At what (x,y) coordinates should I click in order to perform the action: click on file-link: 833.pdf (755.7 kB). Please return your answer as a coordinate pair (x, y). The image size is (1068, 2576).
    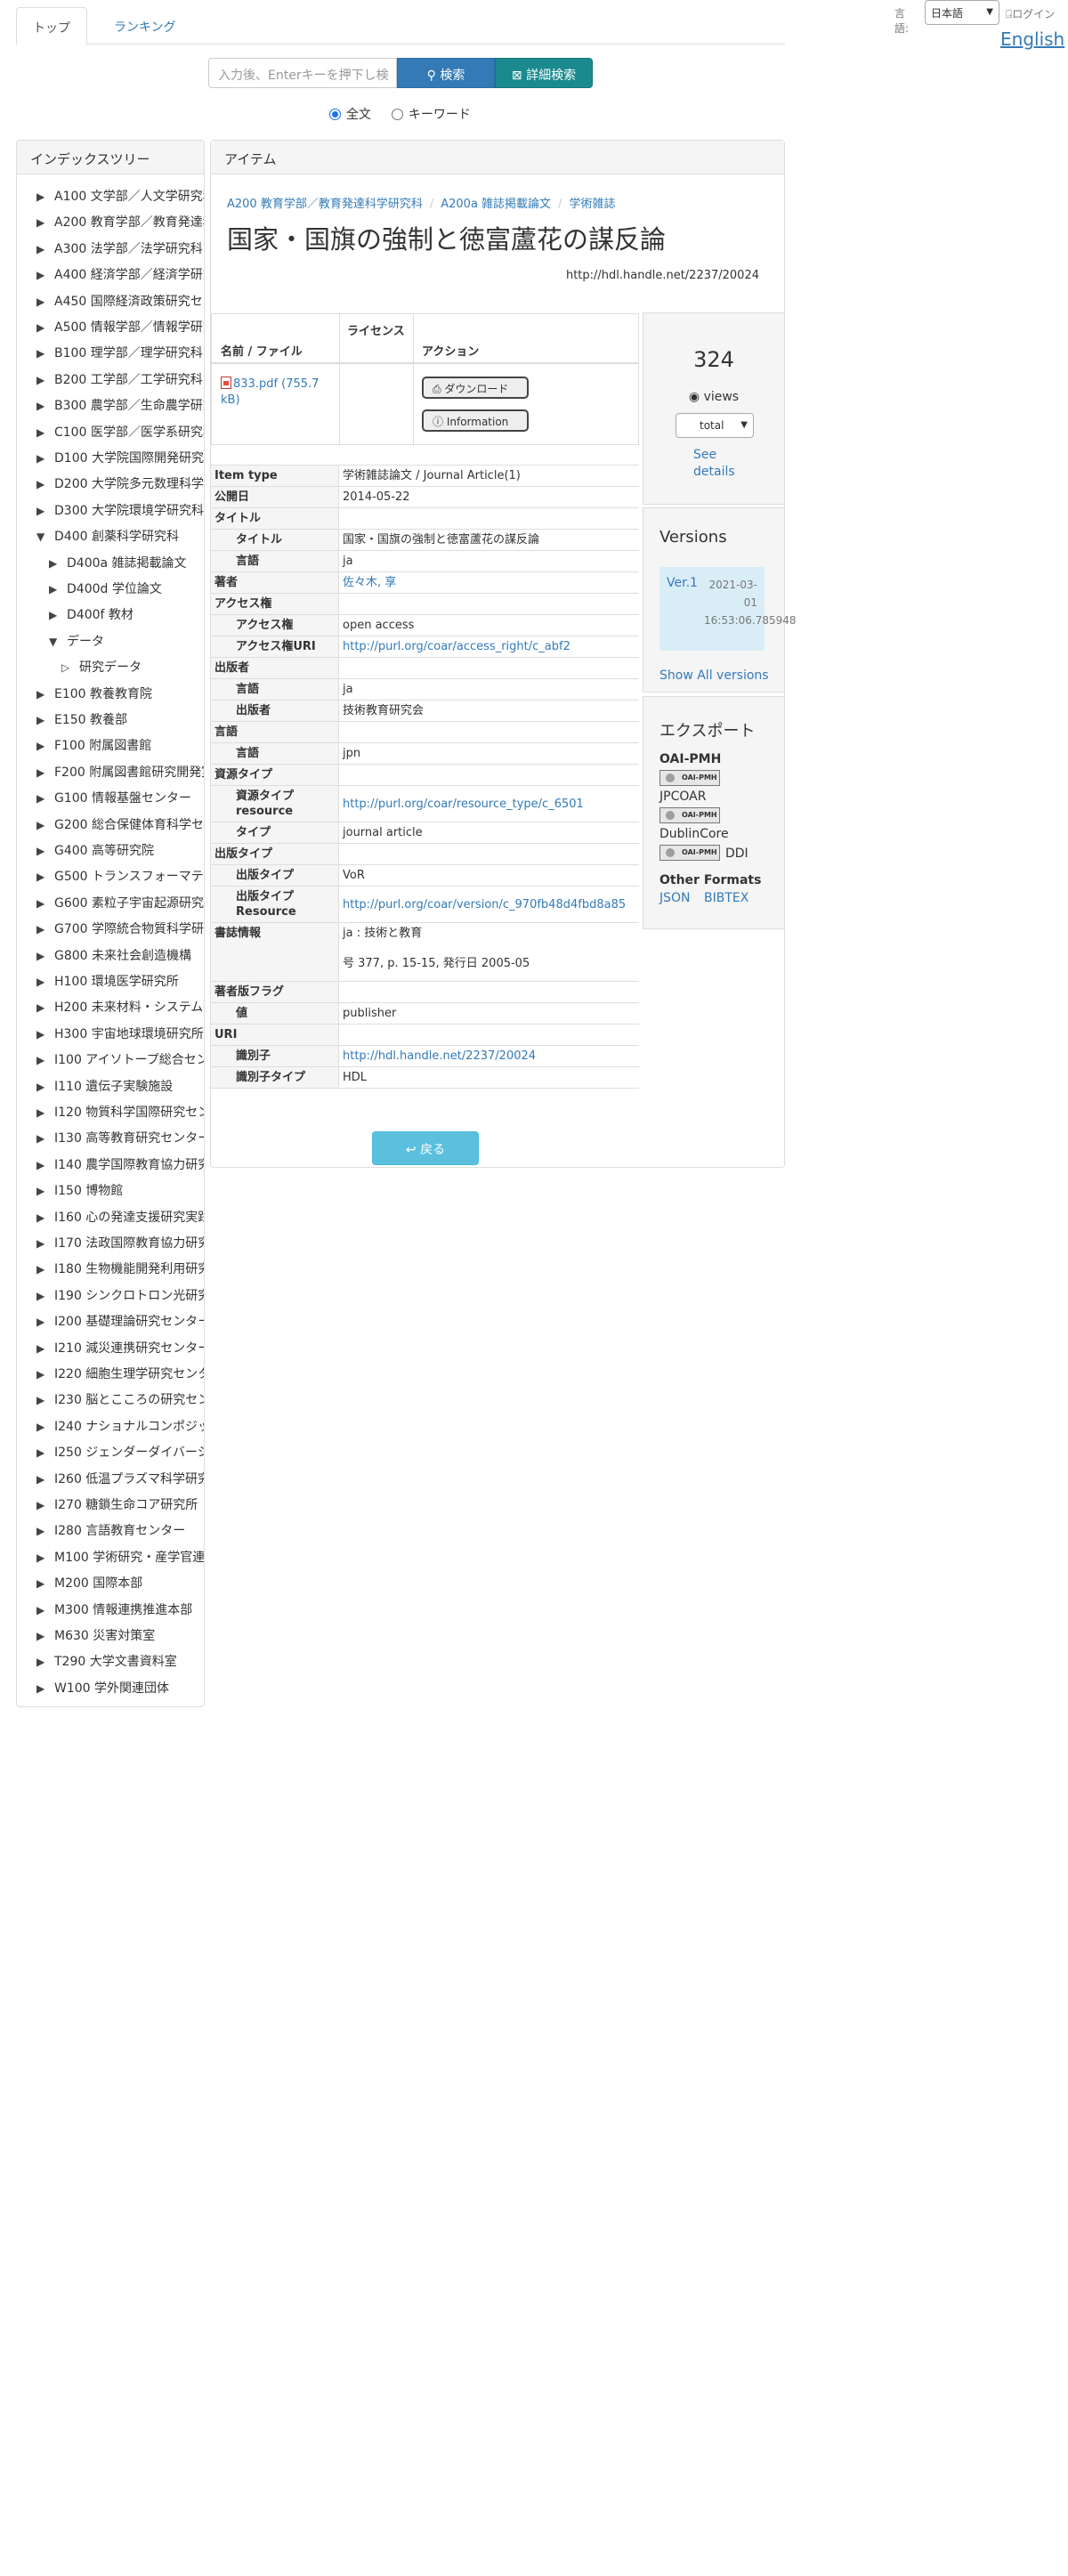
    Looking at the image, I should click on (278, 393).